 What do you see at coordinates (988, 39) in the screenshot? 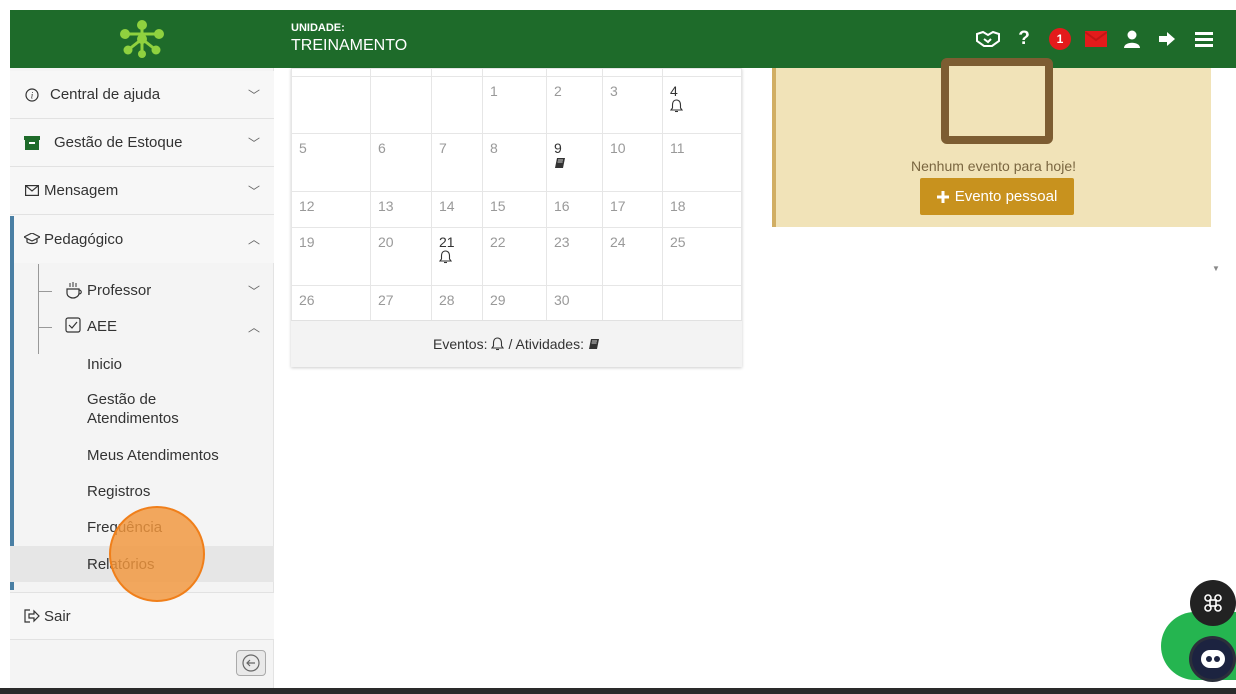
I see `handshake-icon` at bounding box center [988, 39].